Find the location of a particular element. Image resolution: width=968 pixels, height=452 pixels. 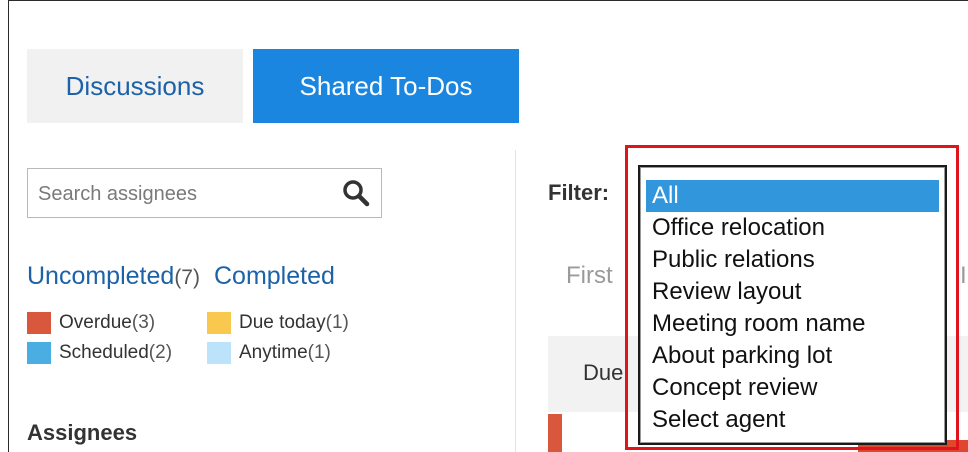

filter-option-review-layout: Review layout is located at coordinates (792, 292).